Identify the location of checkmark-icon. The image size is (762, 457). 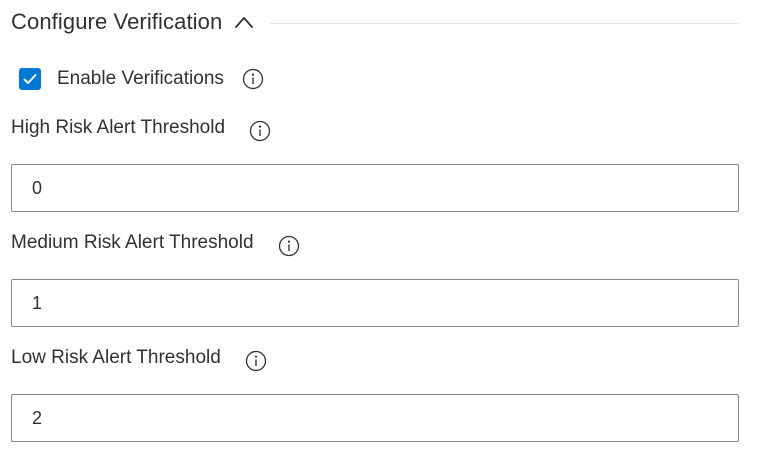
(30, 79).